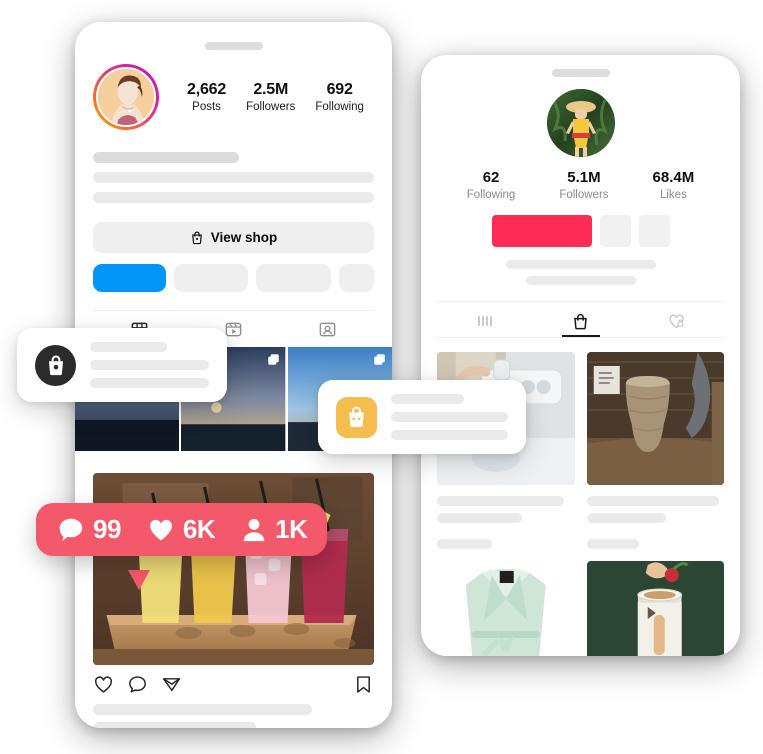  I want to click on stat-value: 692, so click(339, 89).